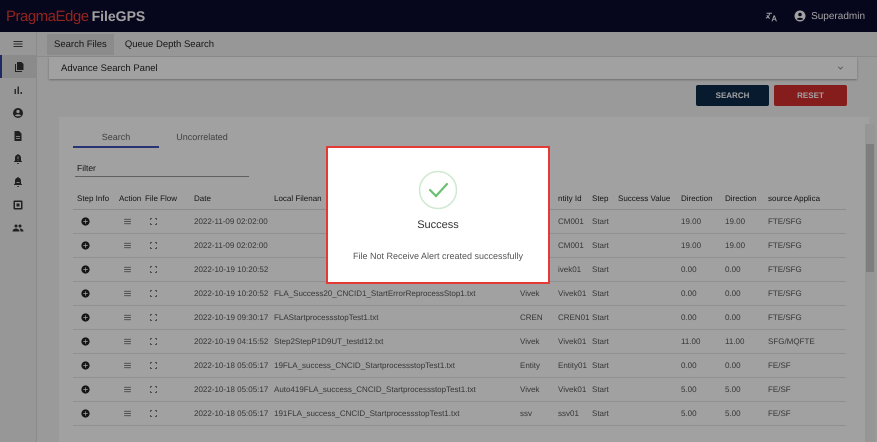 The width and height of the screenshot is (877, 442). Describe the element at coordinates (870, 283) in the screenshot. I see `scrollbar` at that location.